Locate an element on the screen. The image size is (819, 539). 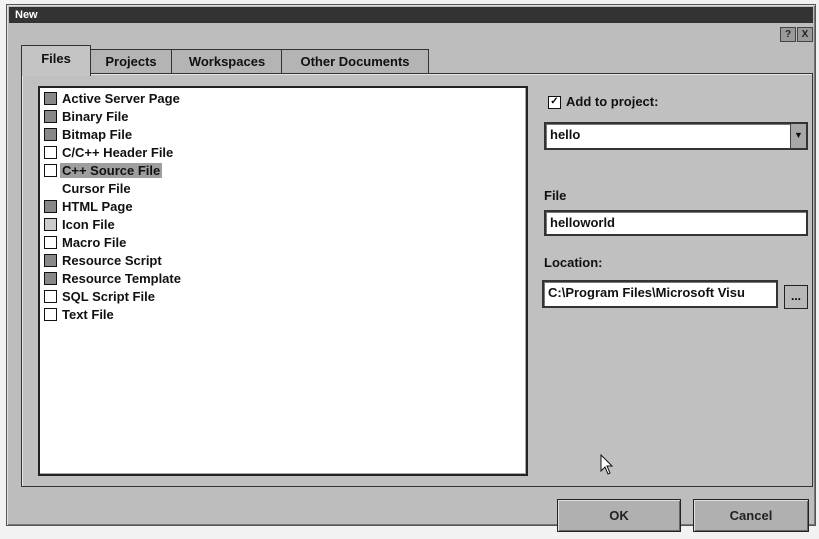
add-to-project-label: Add to project: is located at coordinates (612, 101).